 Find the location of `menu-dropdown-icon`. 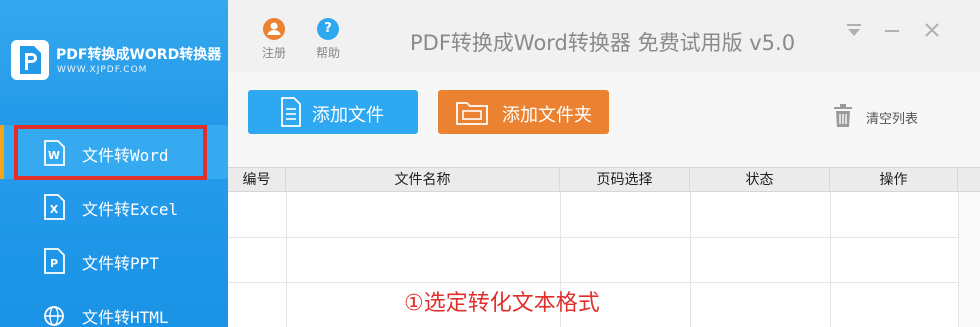

menu-dropdown-icon is located at coordinates (854, 31).